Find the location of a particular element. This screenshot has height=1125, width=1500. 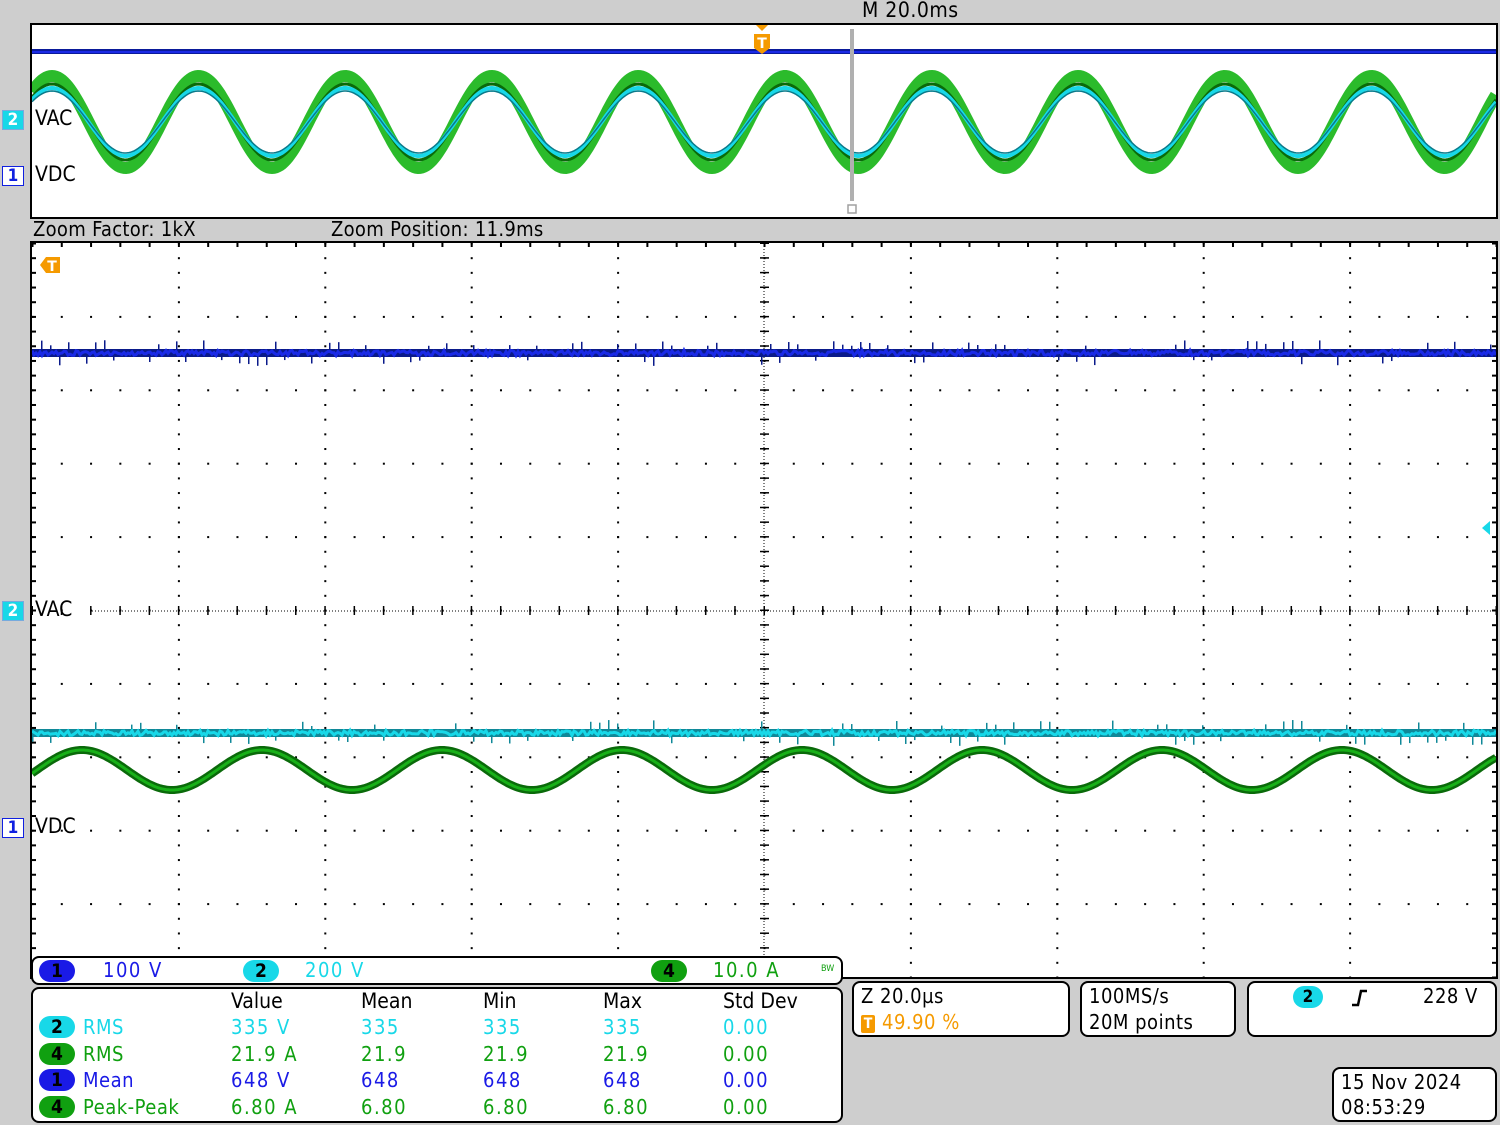

date: 15 Nov 2024 is located at coordinates (1401, 1082).